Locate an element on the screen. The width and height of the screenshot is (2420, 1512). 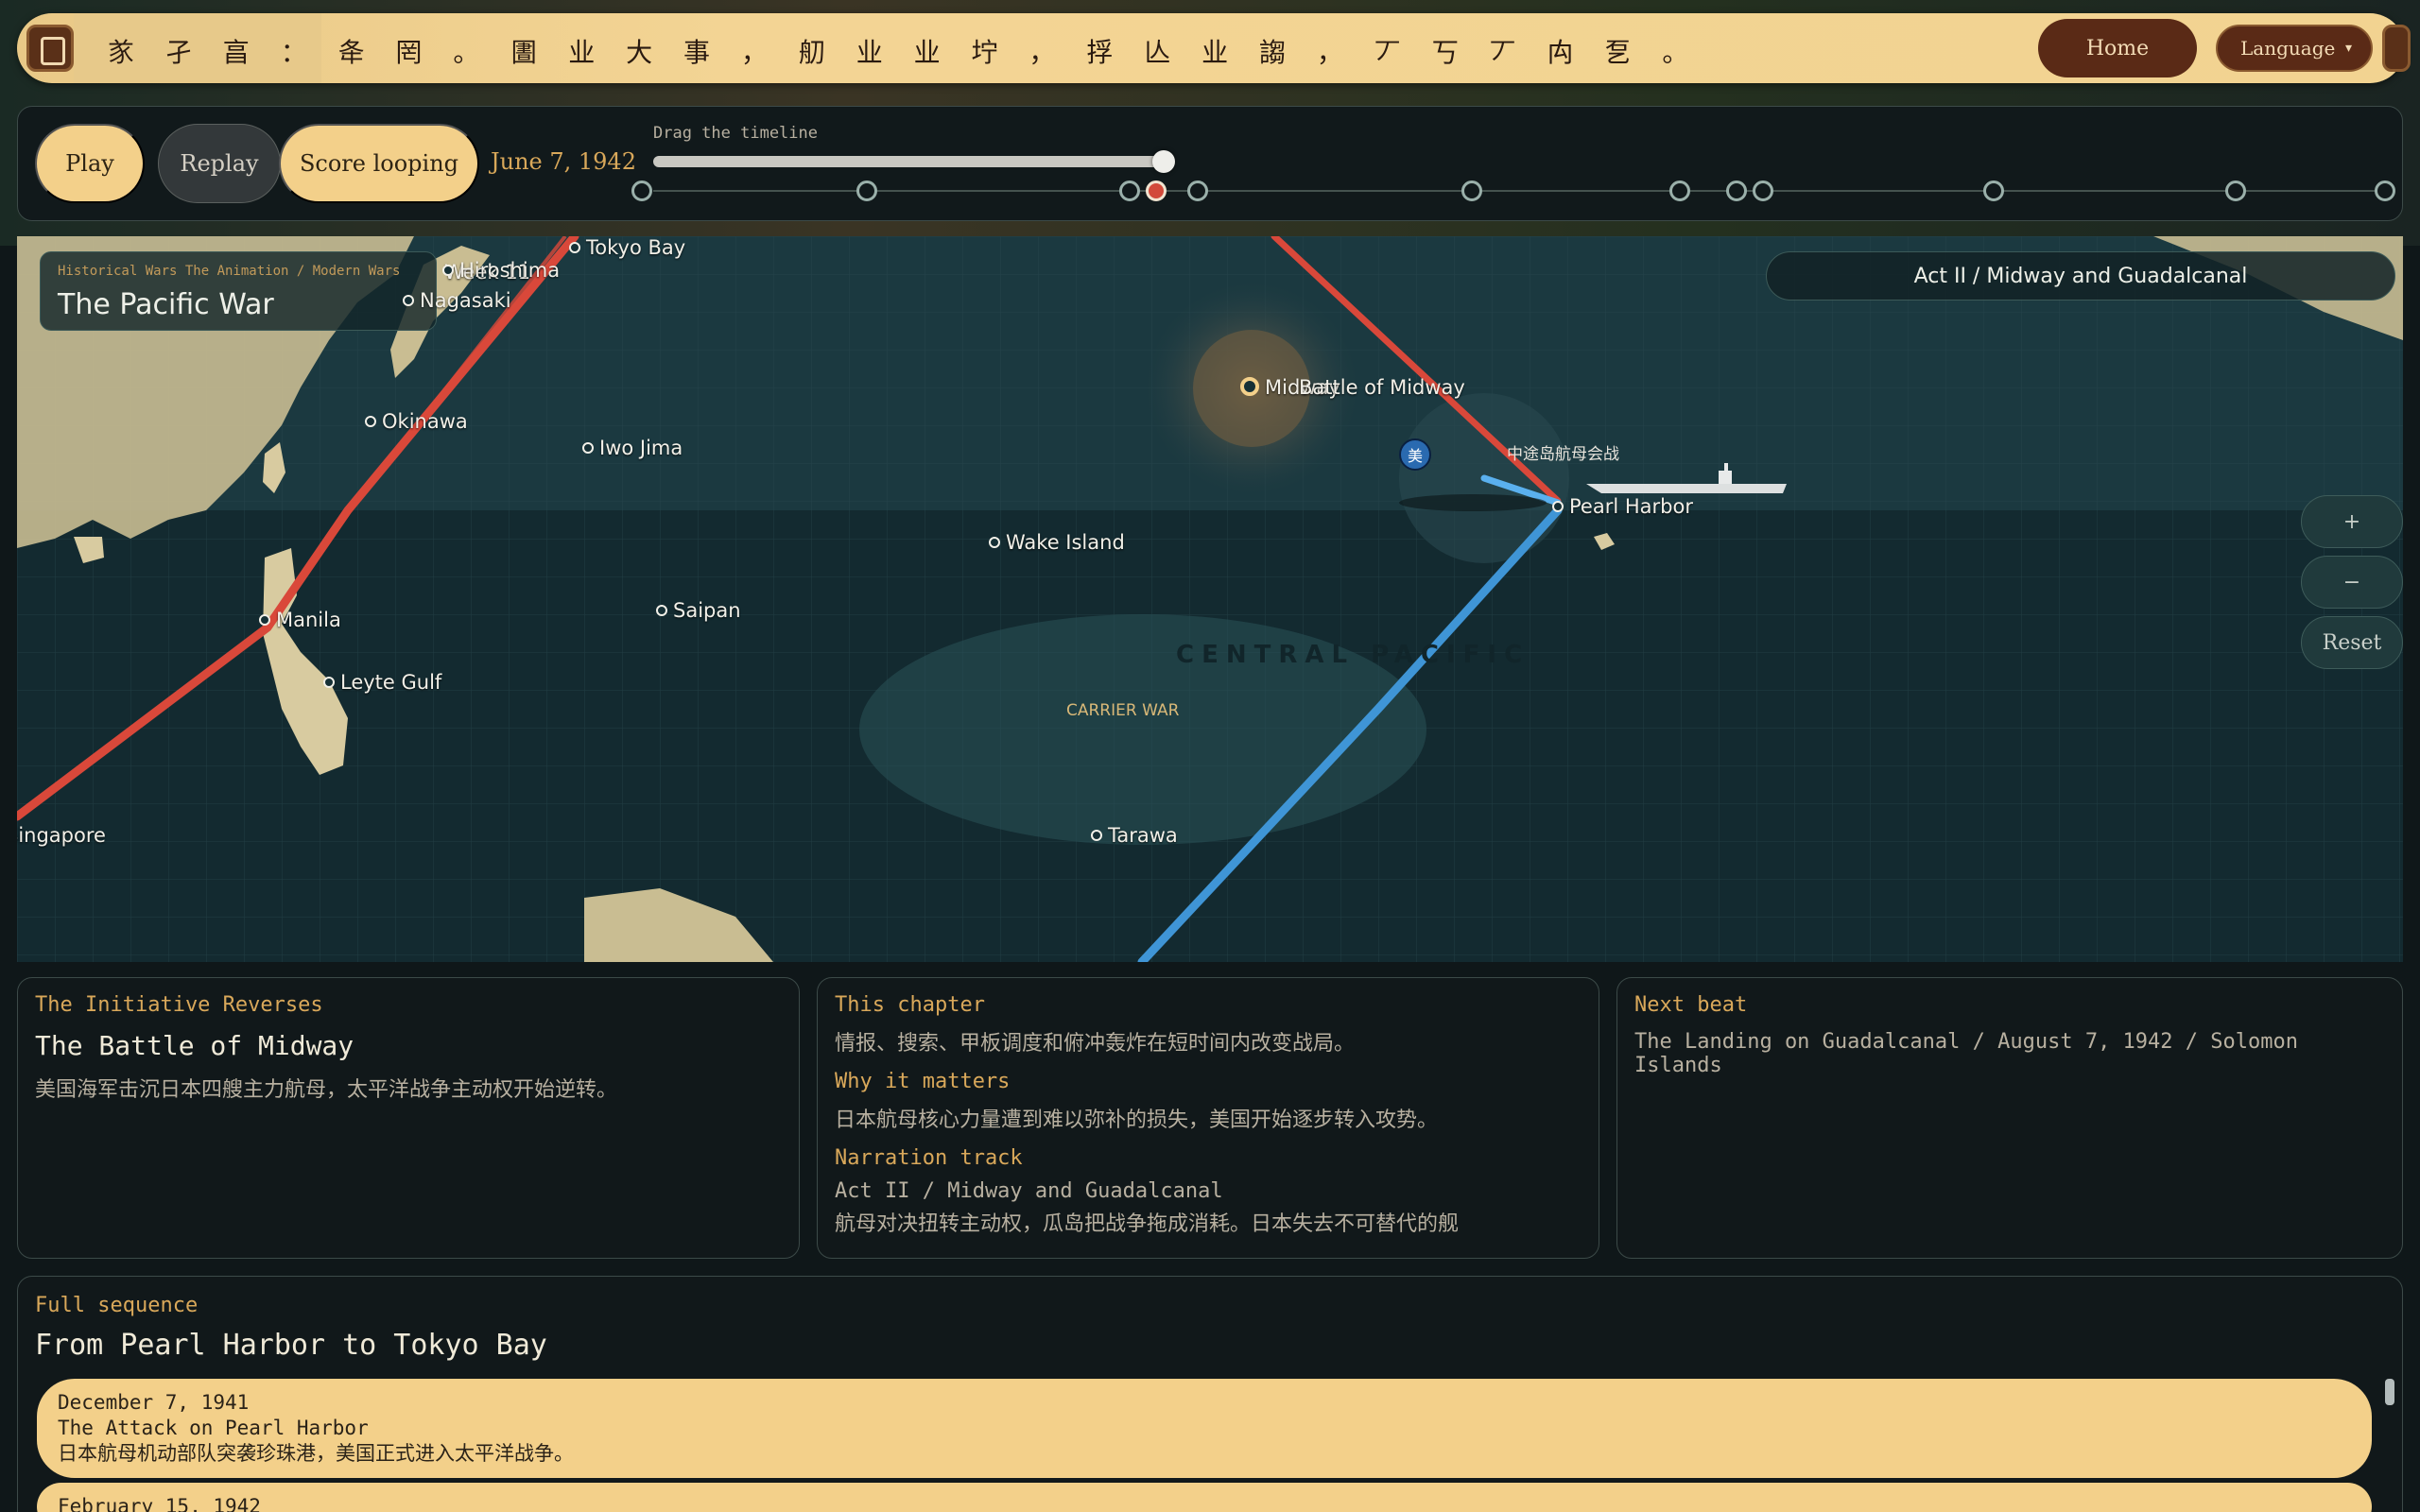
place-singapore: Singapore is located at coordinates (61, 835).